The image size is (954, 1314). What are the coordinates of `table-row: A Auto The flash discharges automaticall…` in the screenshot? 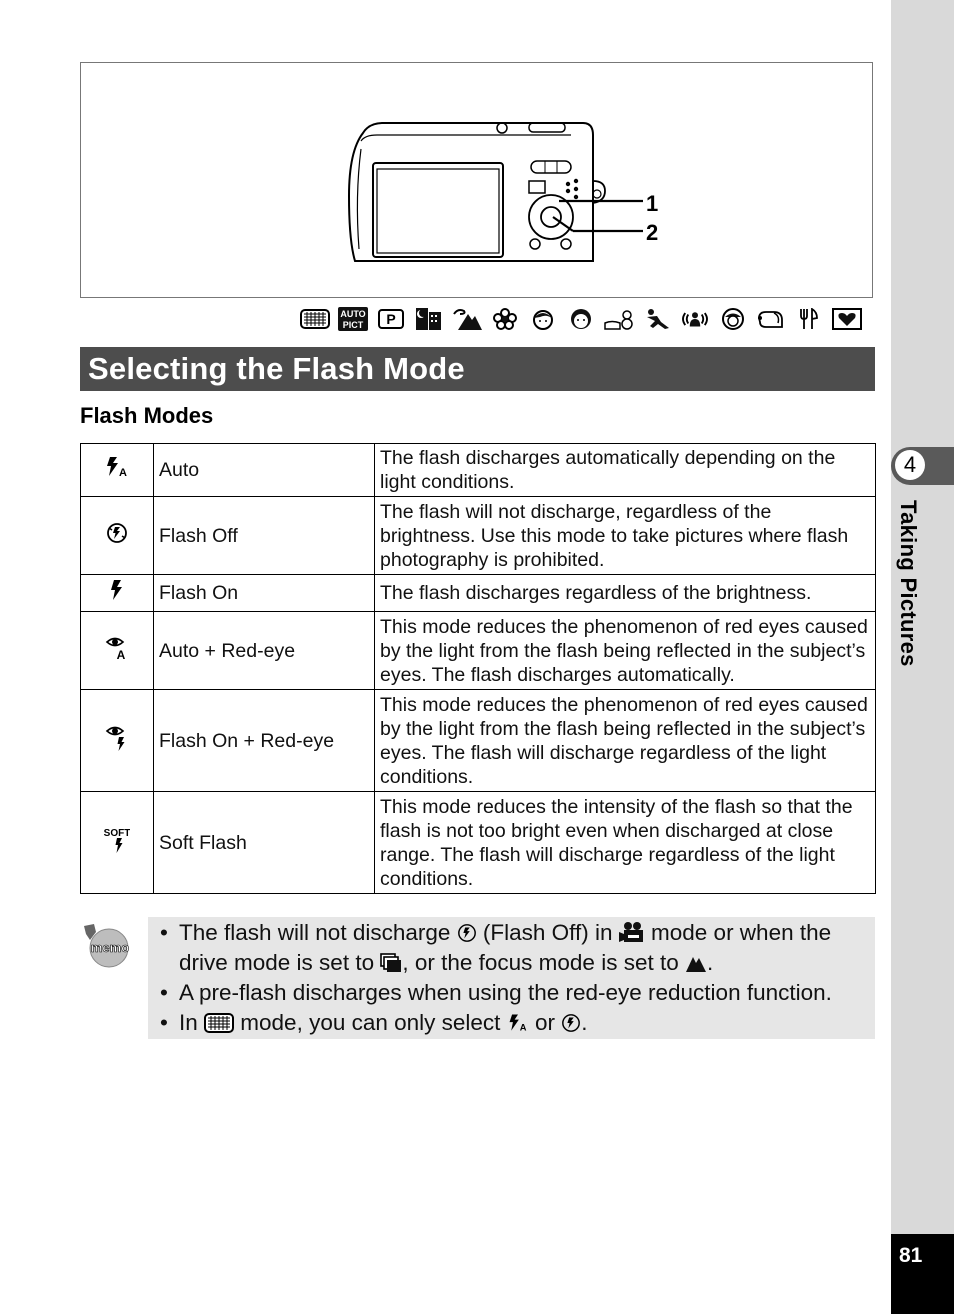 It's located at (478, 470).